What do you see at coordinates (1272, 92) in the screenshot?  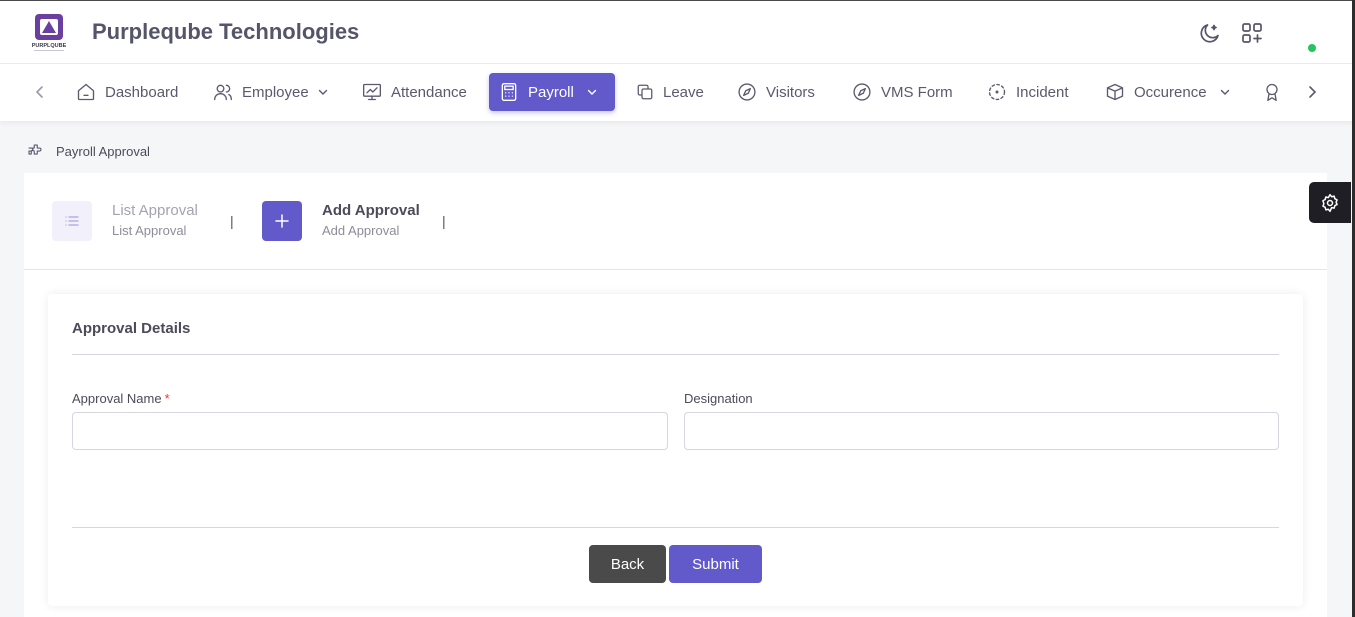 I see `award-icon` at bounding box center [1272, 92].